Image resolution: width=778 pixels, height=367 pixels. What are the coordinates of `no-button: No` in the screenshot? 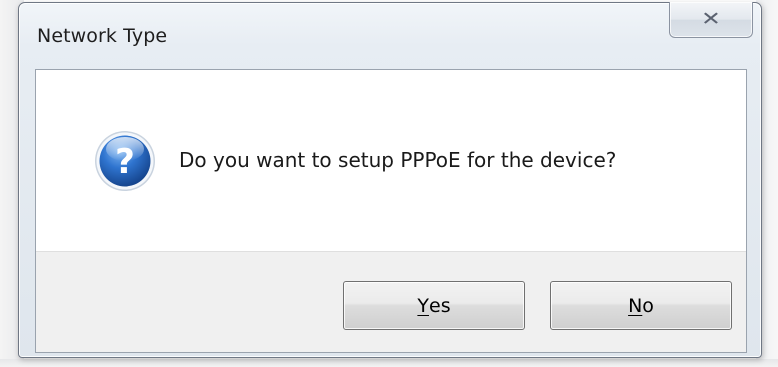 It's located at (641, 305).